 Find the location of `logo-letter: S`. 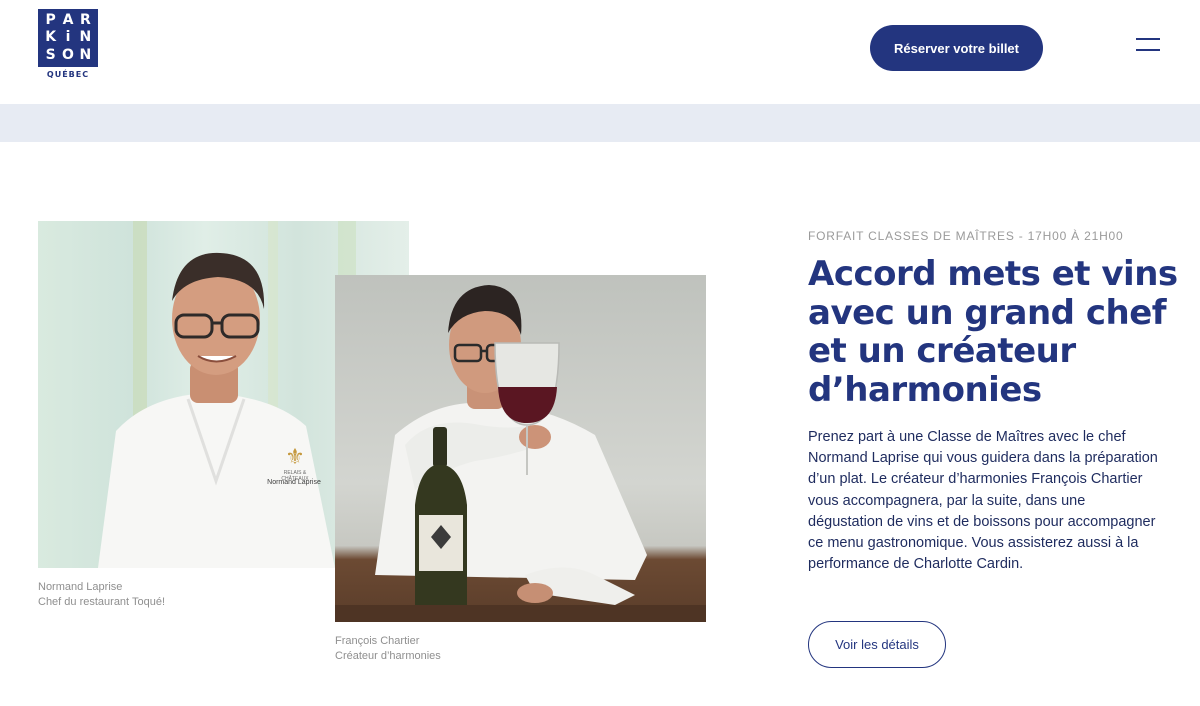

logo-letter: S is located at coordinates (50, 54).